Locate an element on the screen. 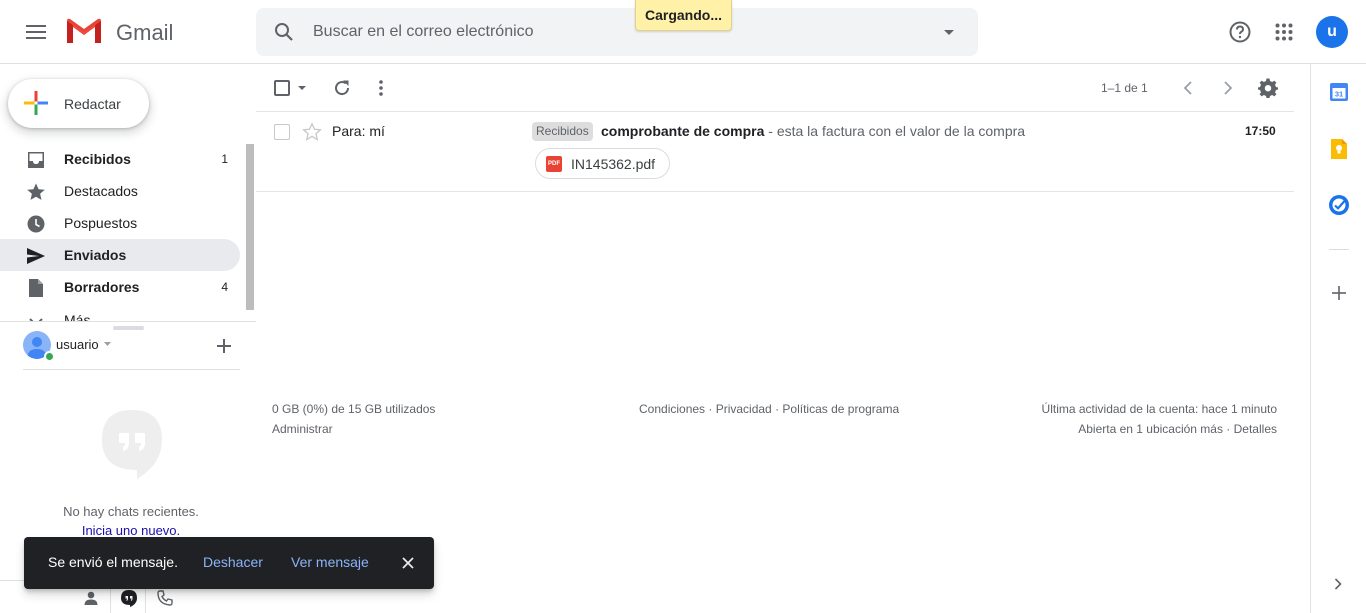 The image size is (1366, 613). nav-label: Pospuestos is located at coordinates (101, 223).